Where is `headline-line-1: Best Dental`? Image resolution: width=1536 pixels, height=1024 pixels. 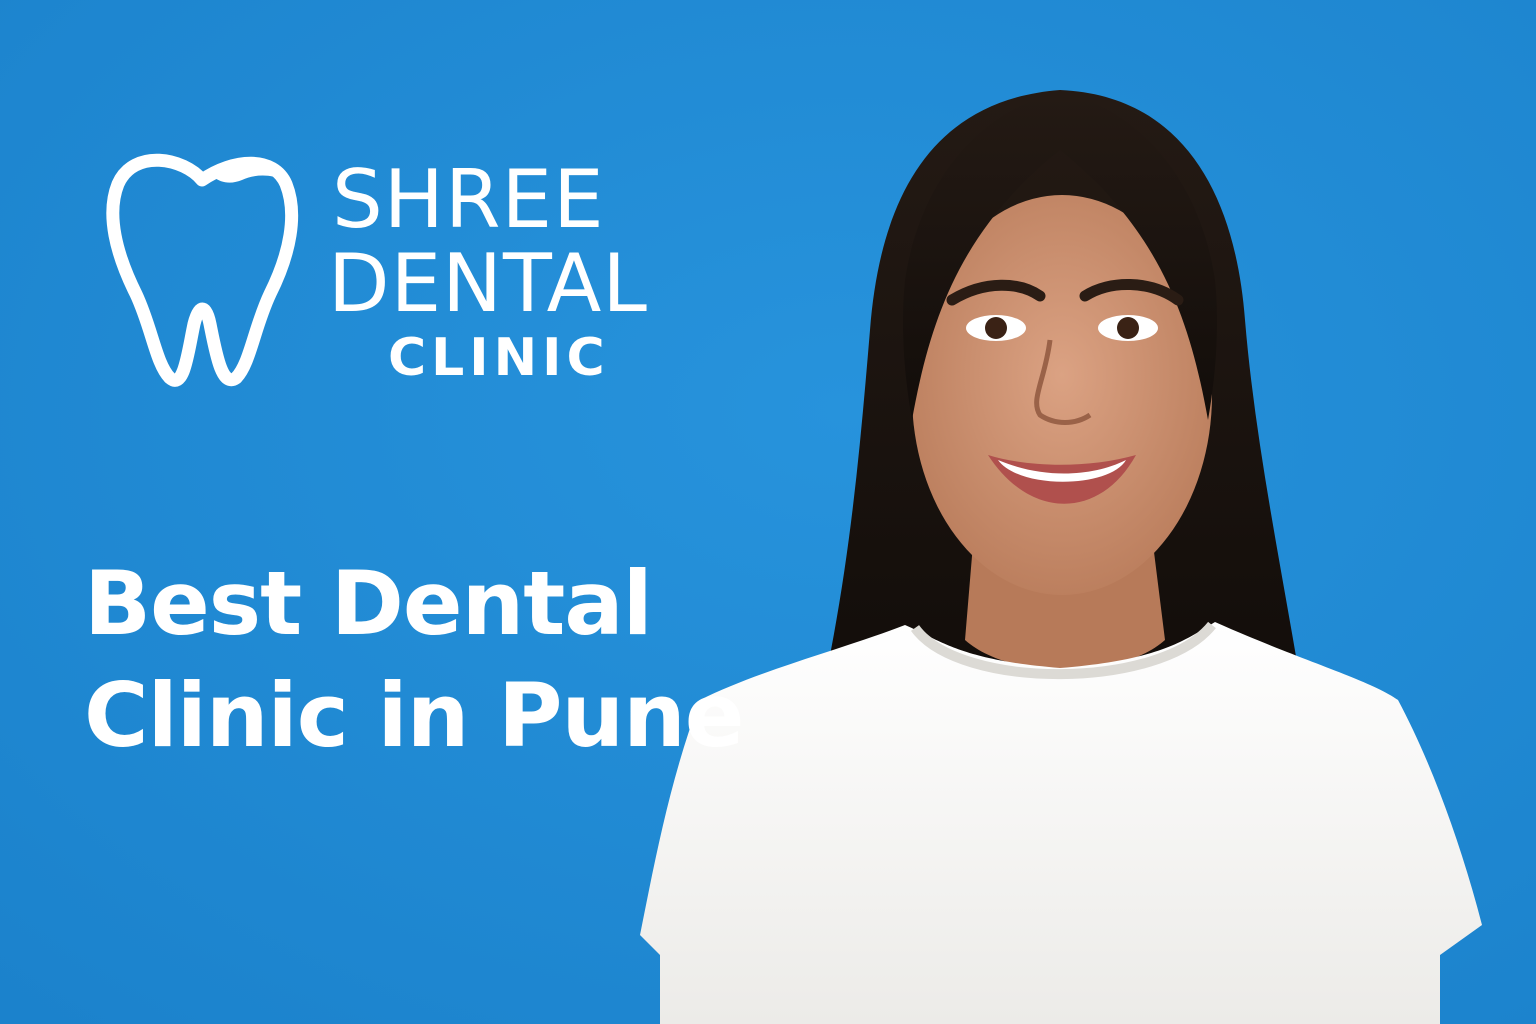
headline-line-1: Best Dental is located at coordinates (368, 603).